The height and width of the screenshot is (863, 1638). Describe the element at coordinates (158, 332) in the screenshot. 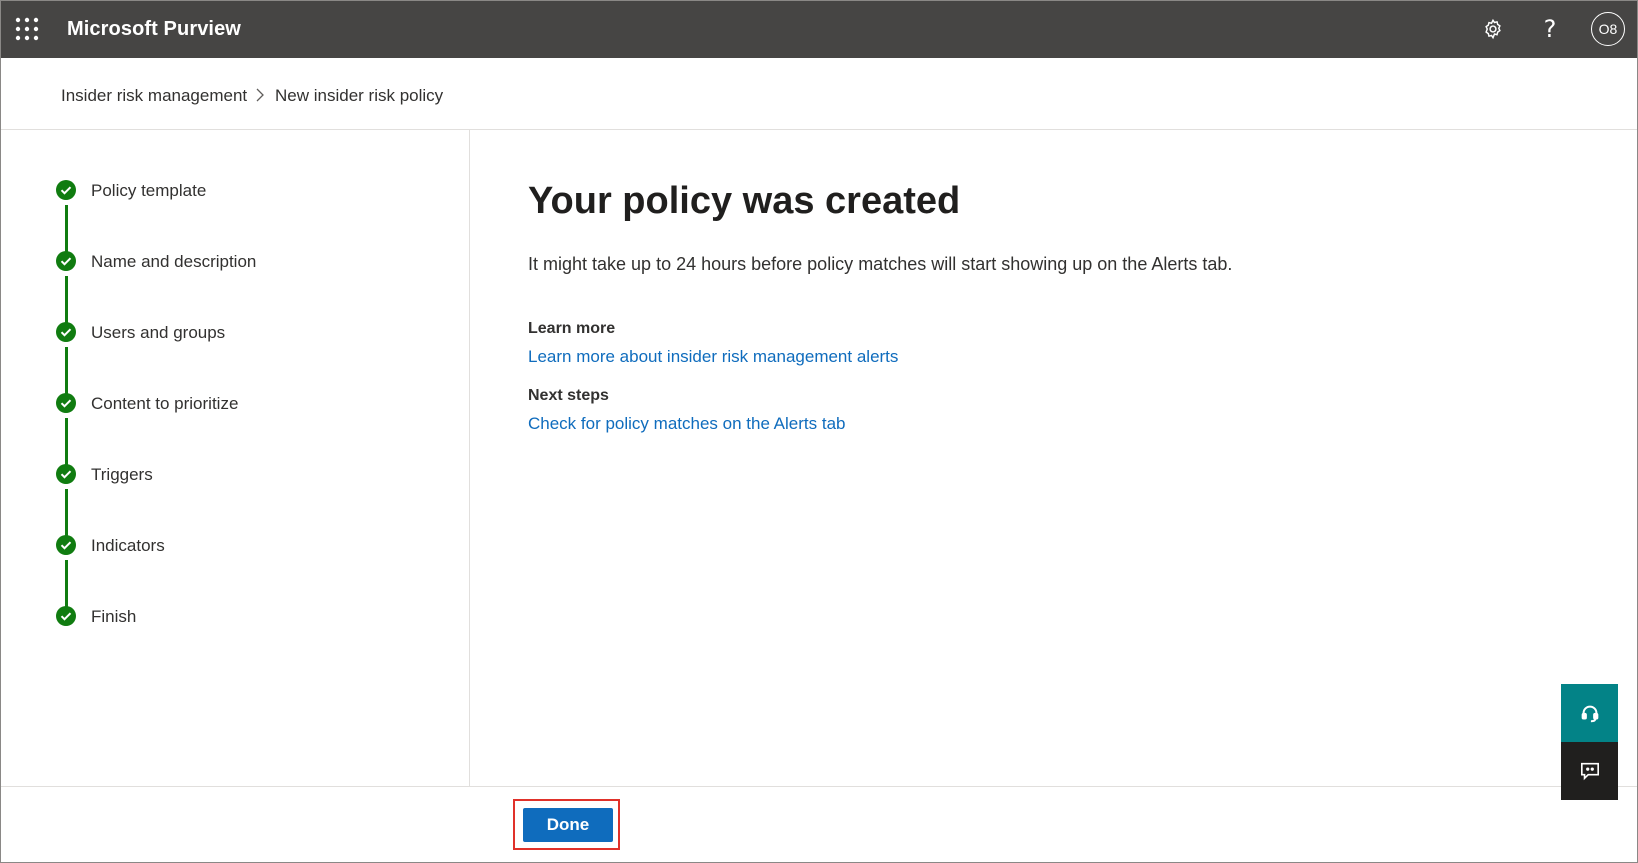

I see `step-label: Users and groups` at that location.